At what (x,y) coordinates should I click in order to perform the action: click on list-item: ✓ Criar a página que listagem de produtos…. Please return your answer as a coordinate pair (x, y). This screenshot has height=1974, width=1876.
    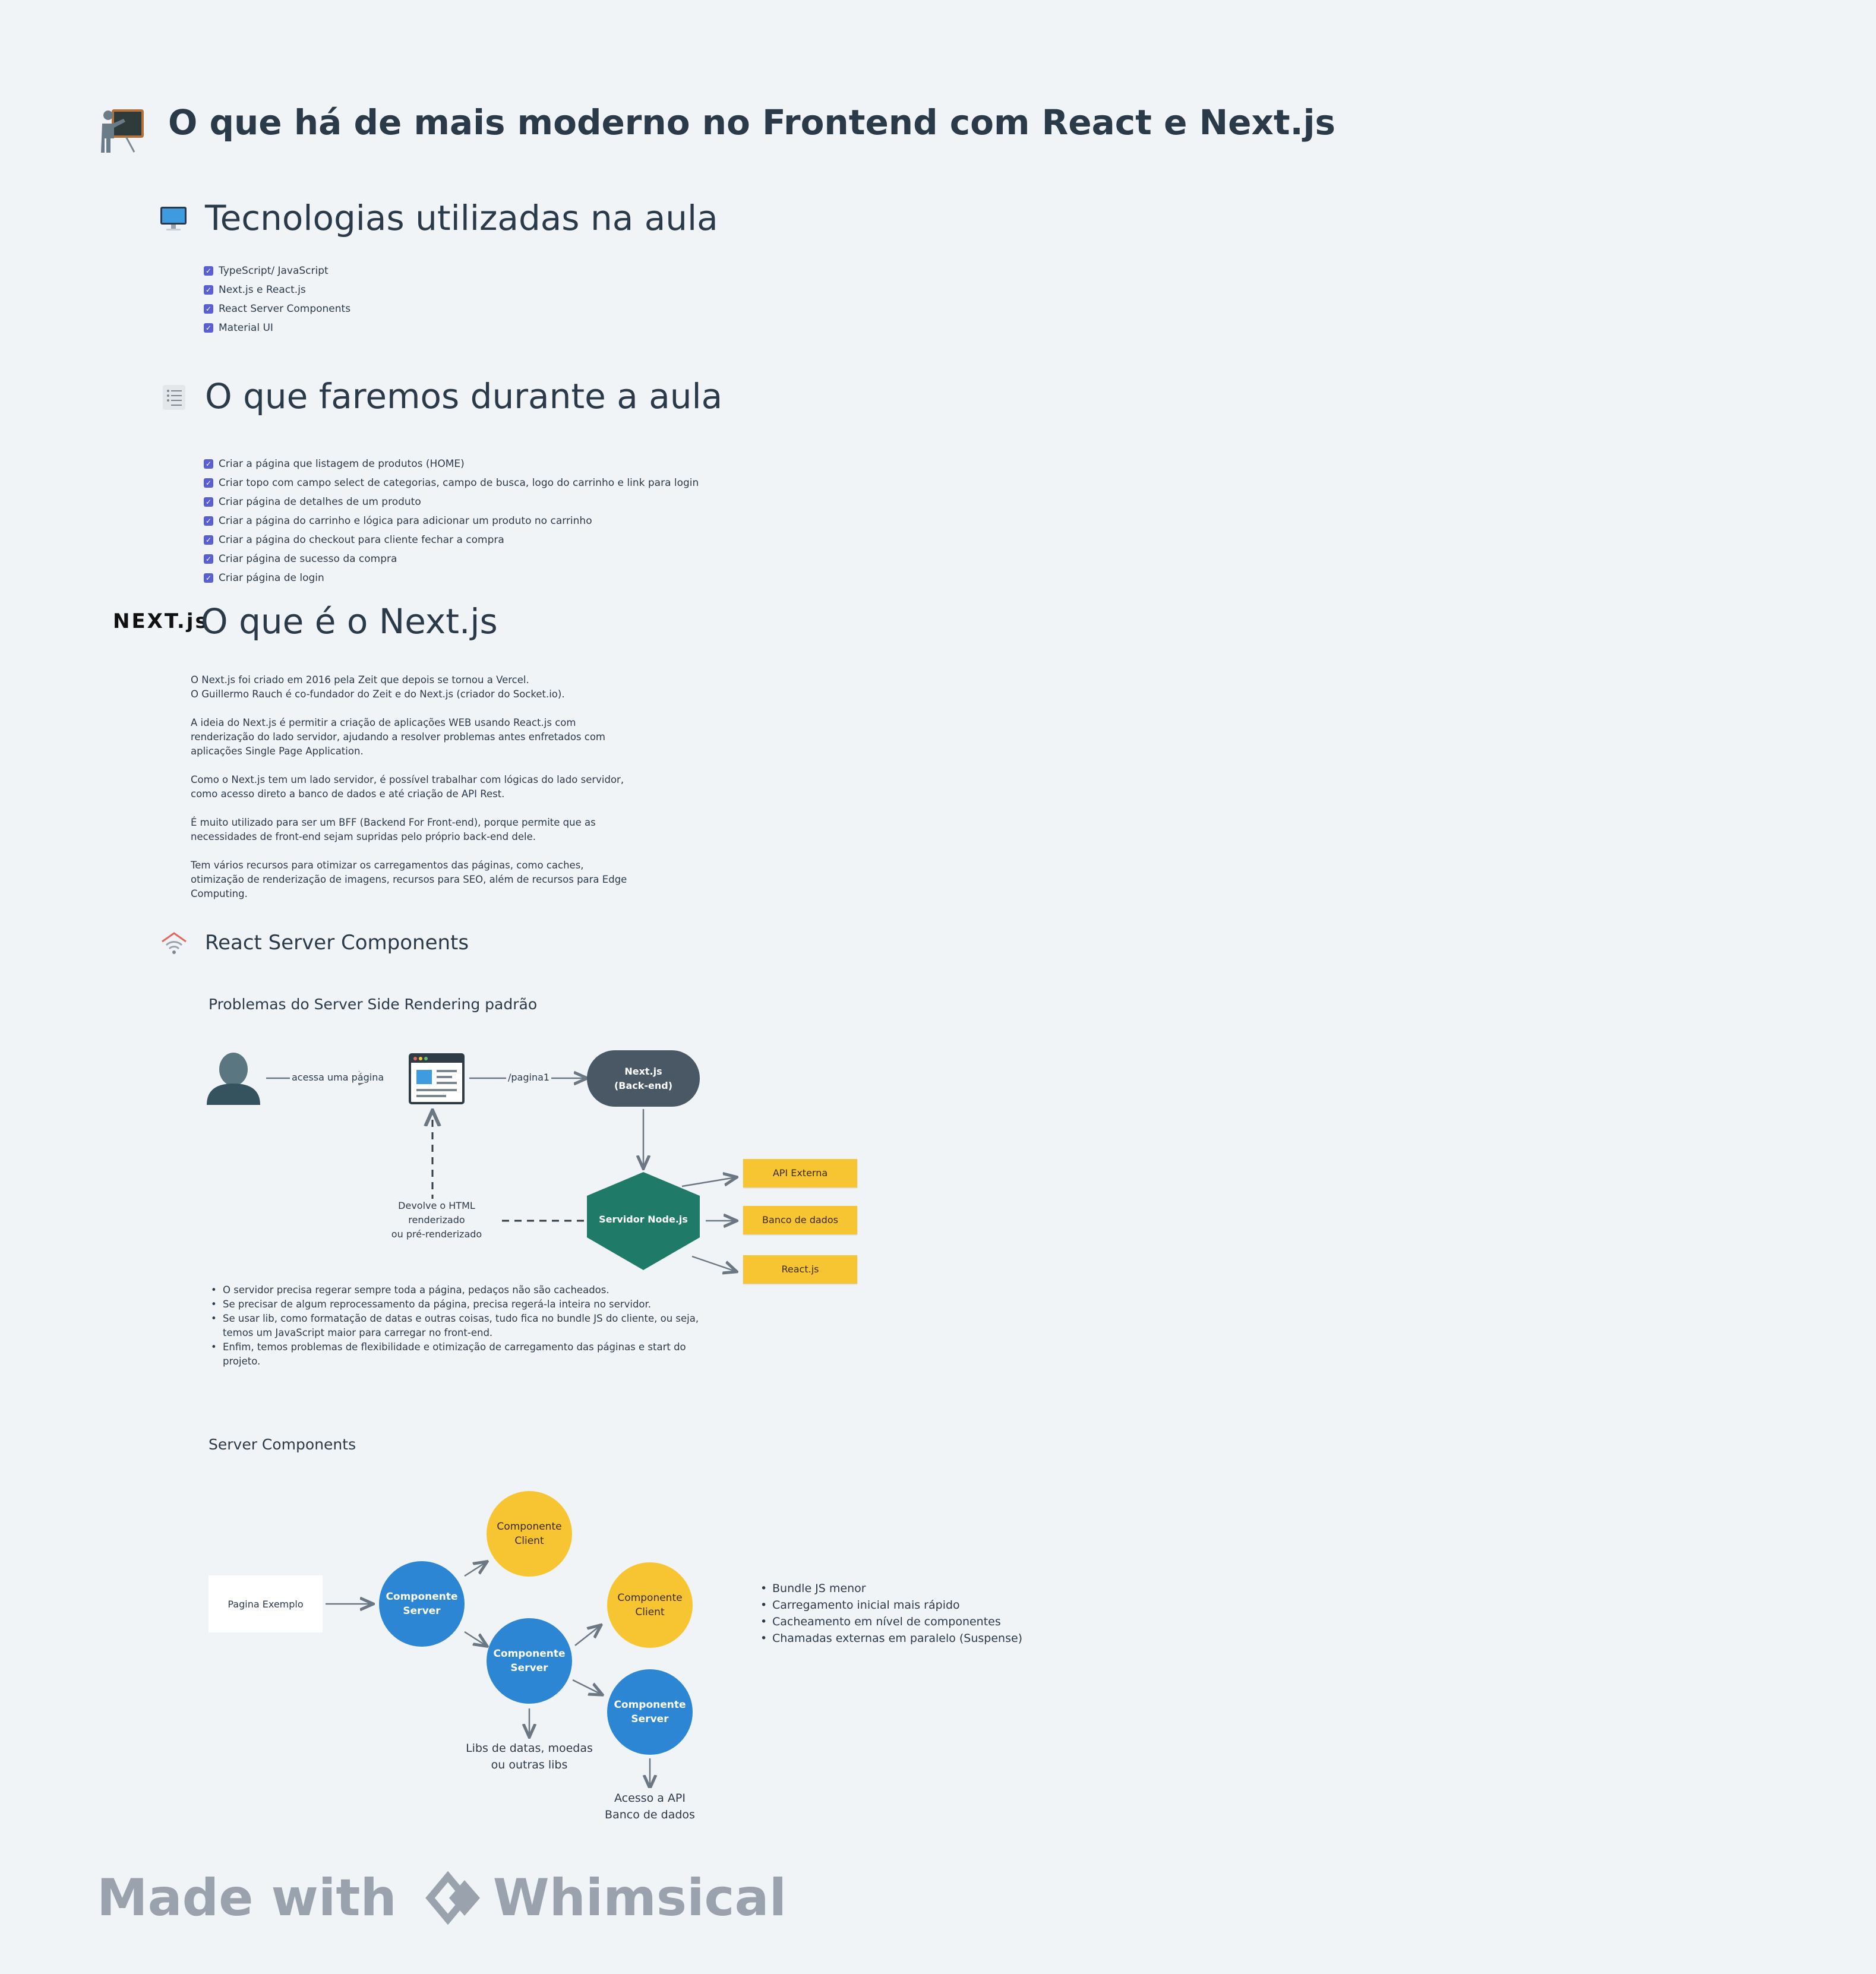
    Looking at the image, I should click on (452, 464).